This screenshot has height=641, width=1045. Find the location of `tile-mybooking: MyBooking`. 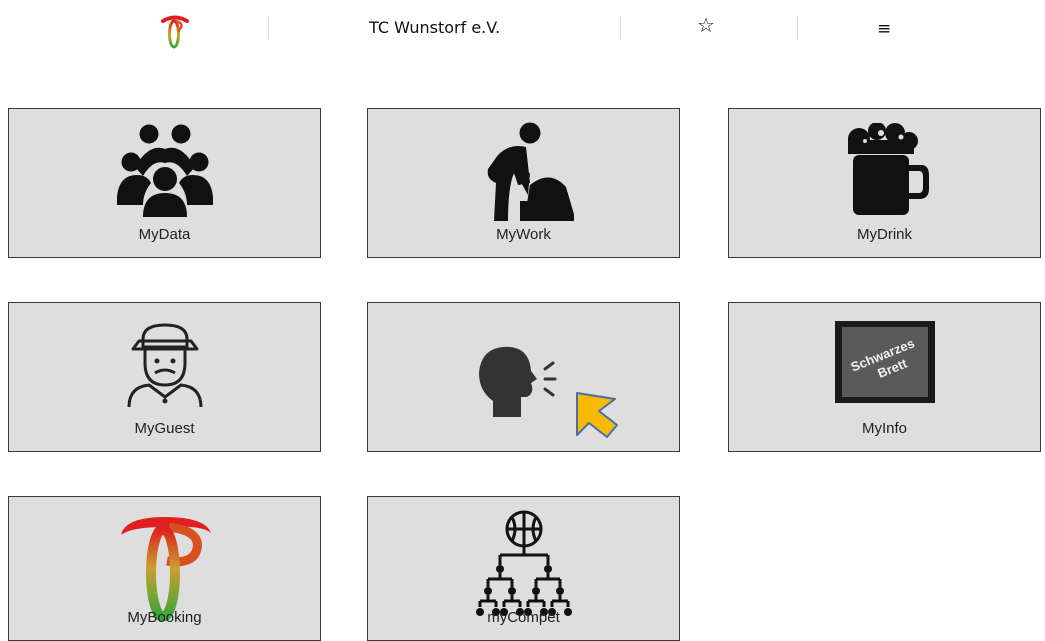

tile-mybooking: MyBooking is located at coordinates (164, 568).